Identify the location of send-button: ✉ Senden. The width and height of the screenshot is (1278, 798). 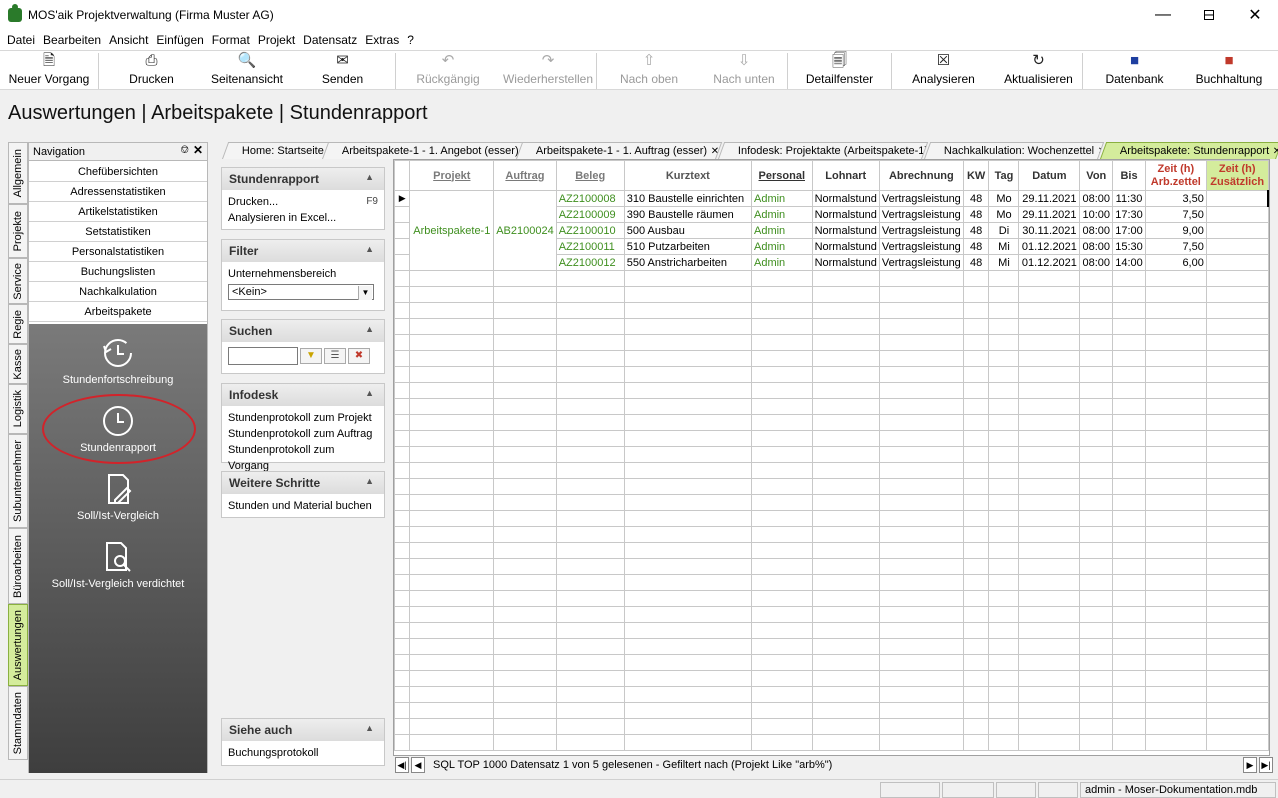
(342, 70).